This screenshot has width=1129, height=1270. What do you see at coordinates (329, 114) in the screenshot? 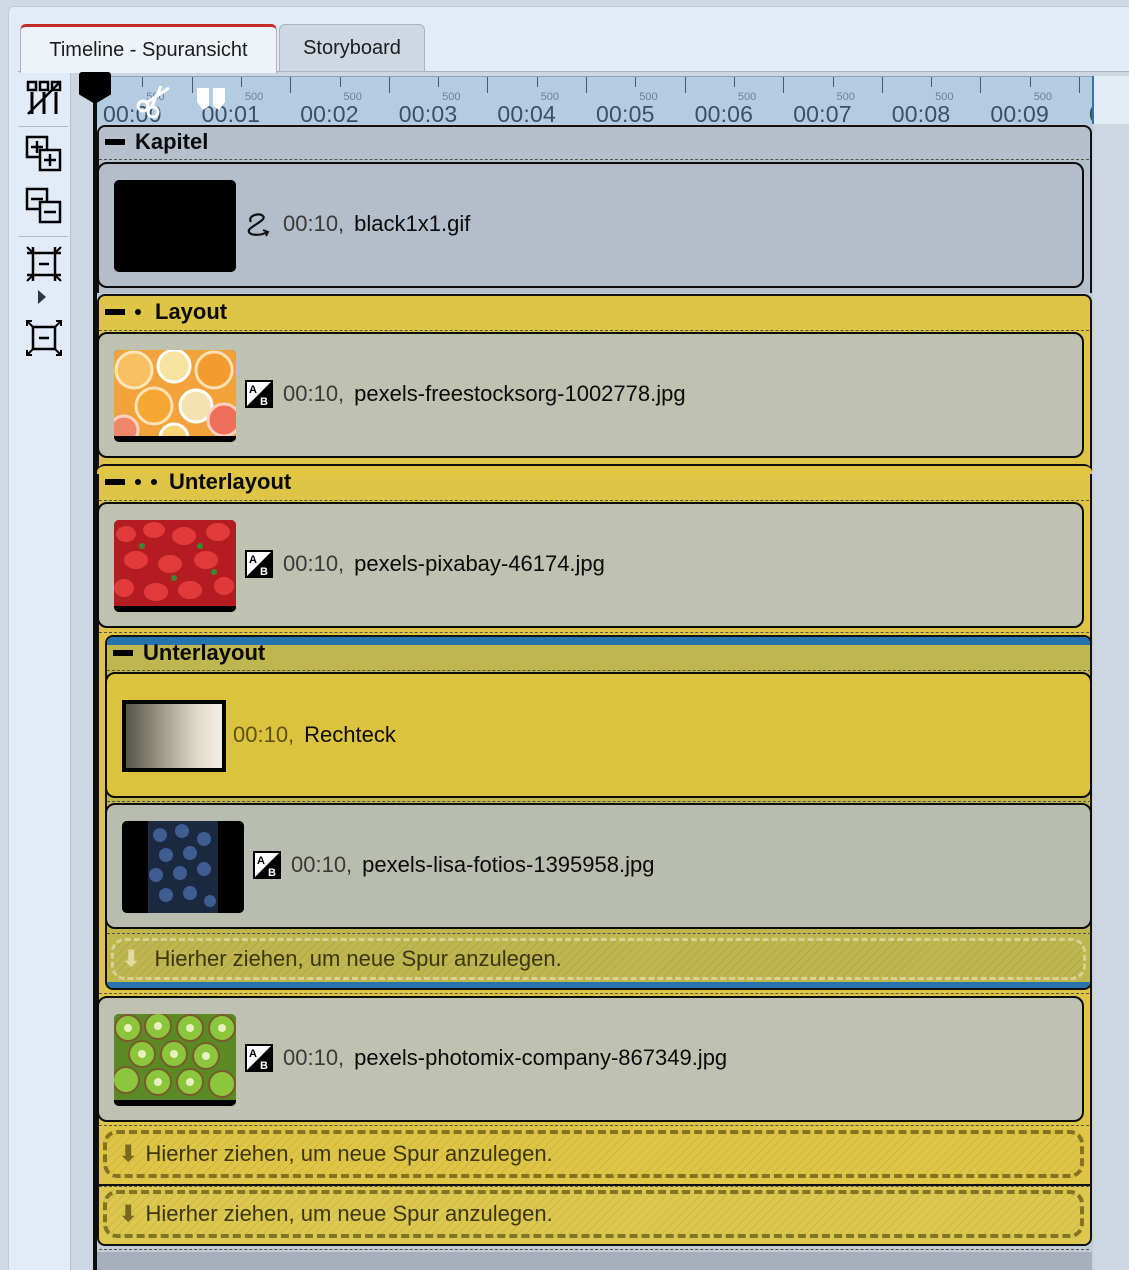
I see `ruler-time-label: 00:02` at bounding box center [329, 114].